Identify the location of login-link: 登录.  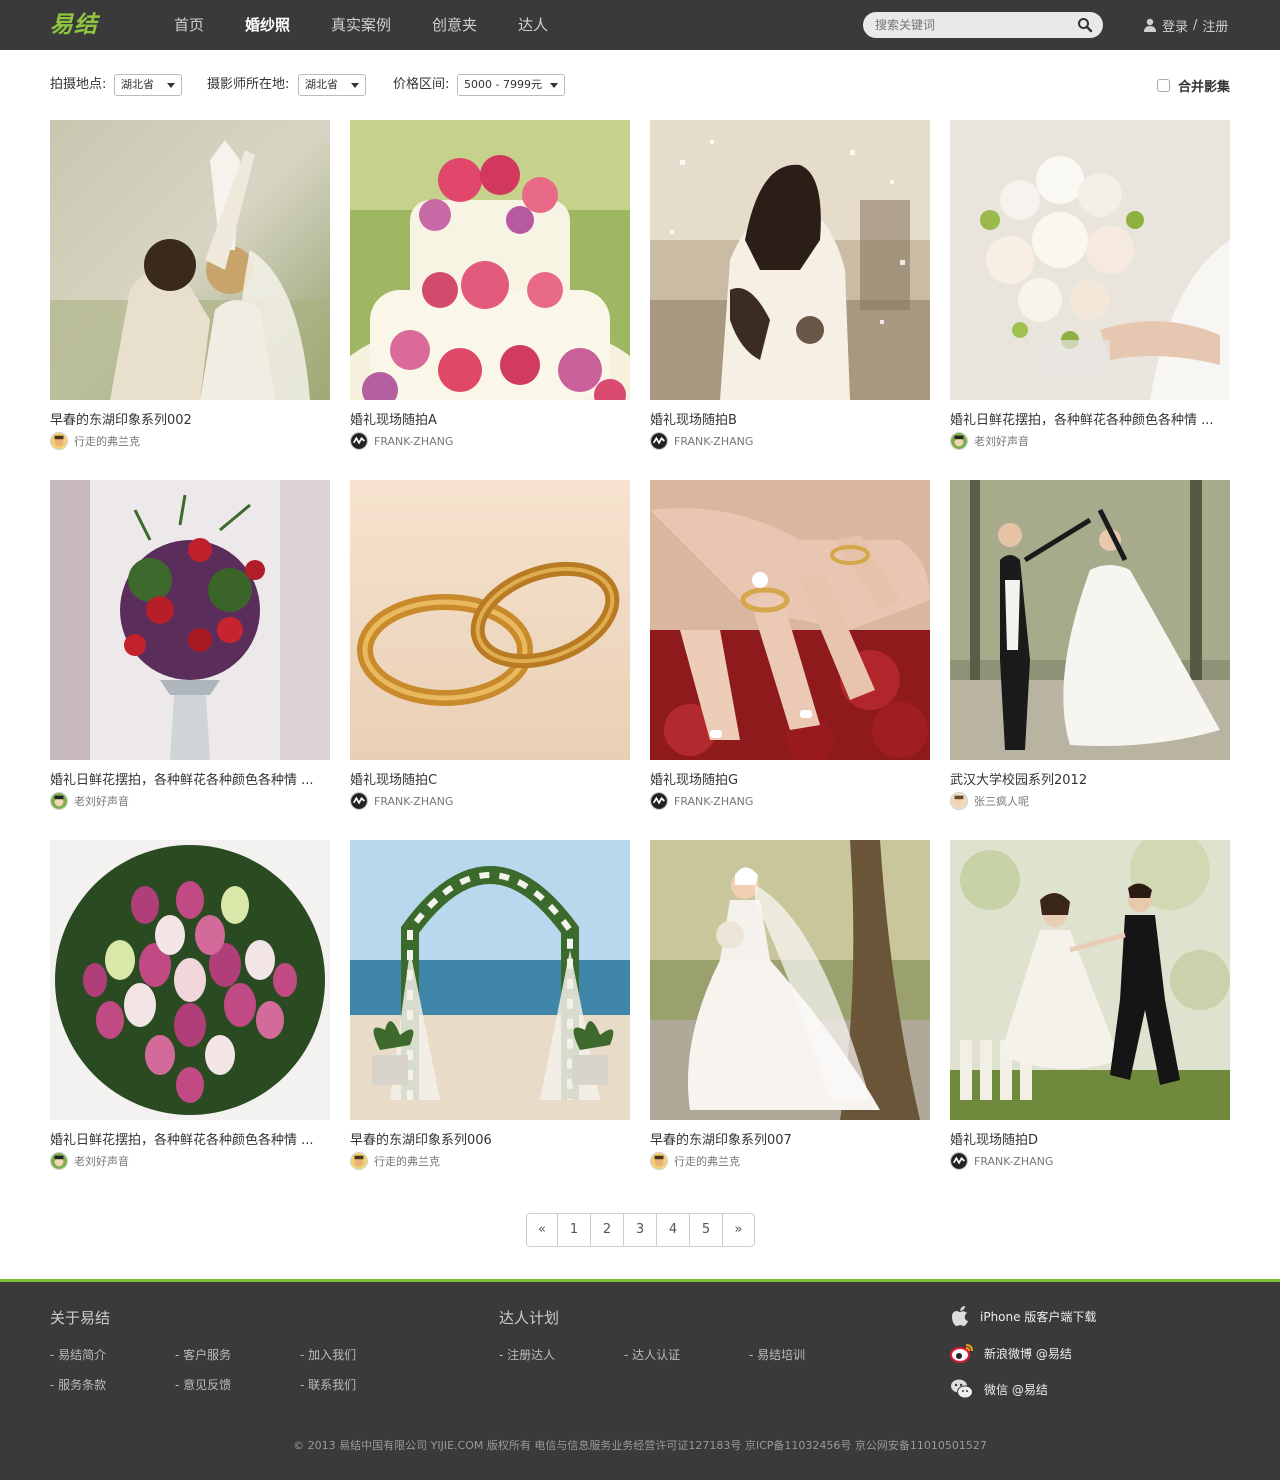
(1175, 25).